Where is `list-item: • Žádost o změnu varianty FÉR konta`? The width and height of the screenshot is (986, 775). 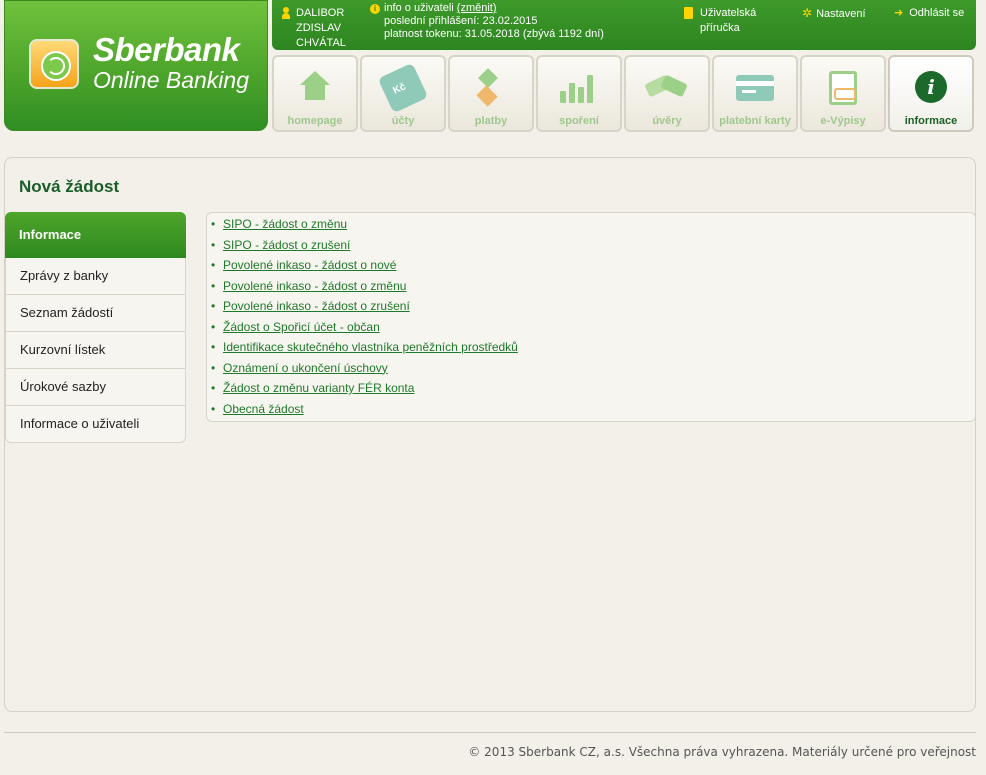
list-item: • Žádost o změnu varianty FÉR konta is located at coordinates (313, 388).